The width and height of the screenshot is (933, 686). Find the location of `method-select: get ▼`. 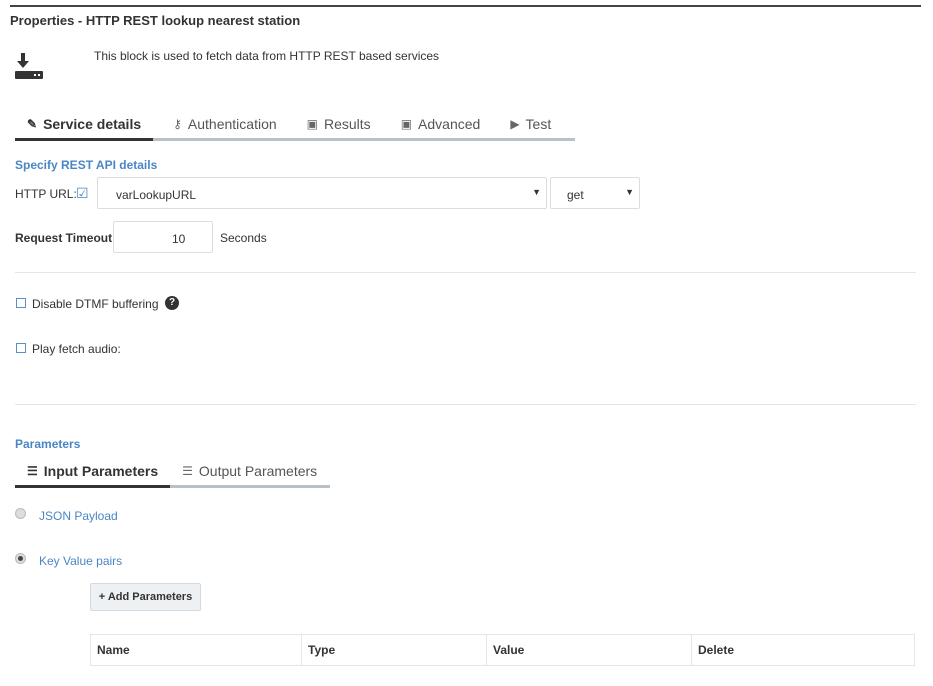

method-select: get ▼ is located at coordinates (595, 193).